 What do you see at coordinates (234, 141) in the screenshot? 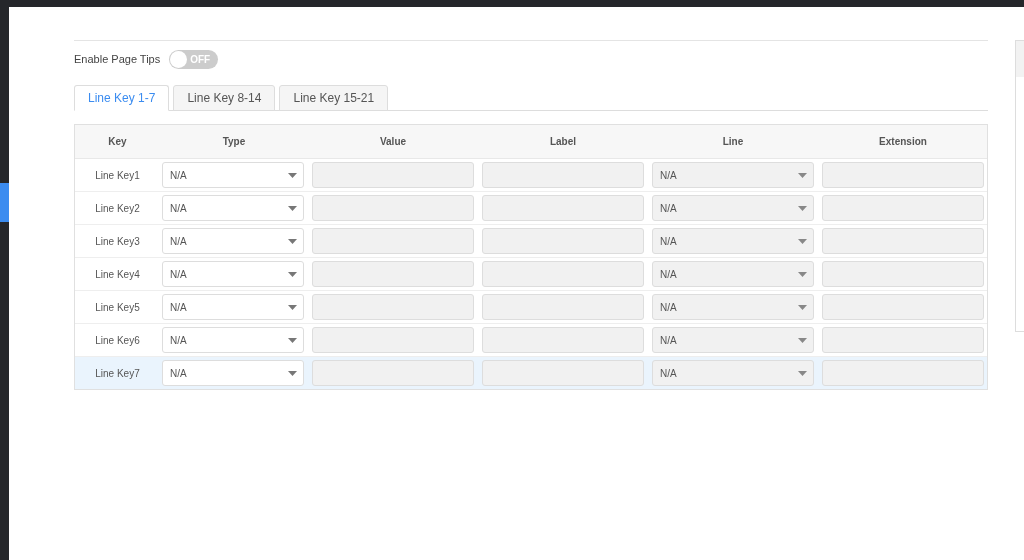
I see `column-header: Type` at bounding box center [234, 141].